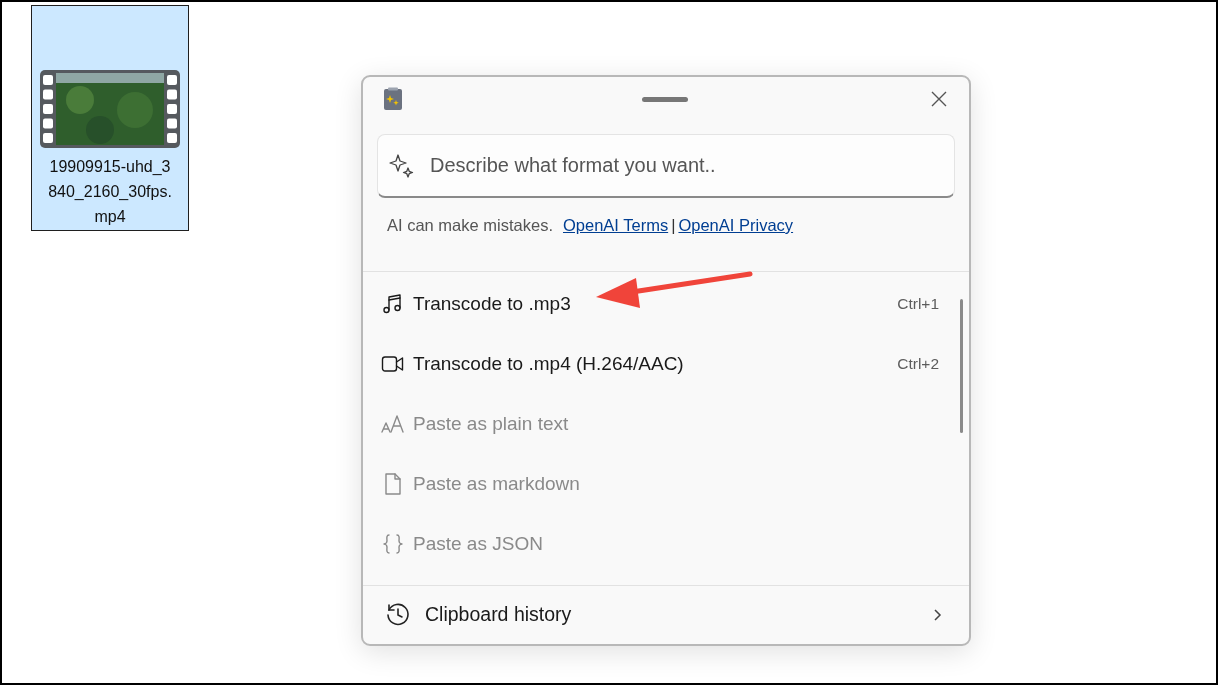 This screenshot has width=1218, height=685. Describe the element at coordinates (470, 225) in the screenshot. I see `disclaimer-text: AI can make mistakes.` at that location.